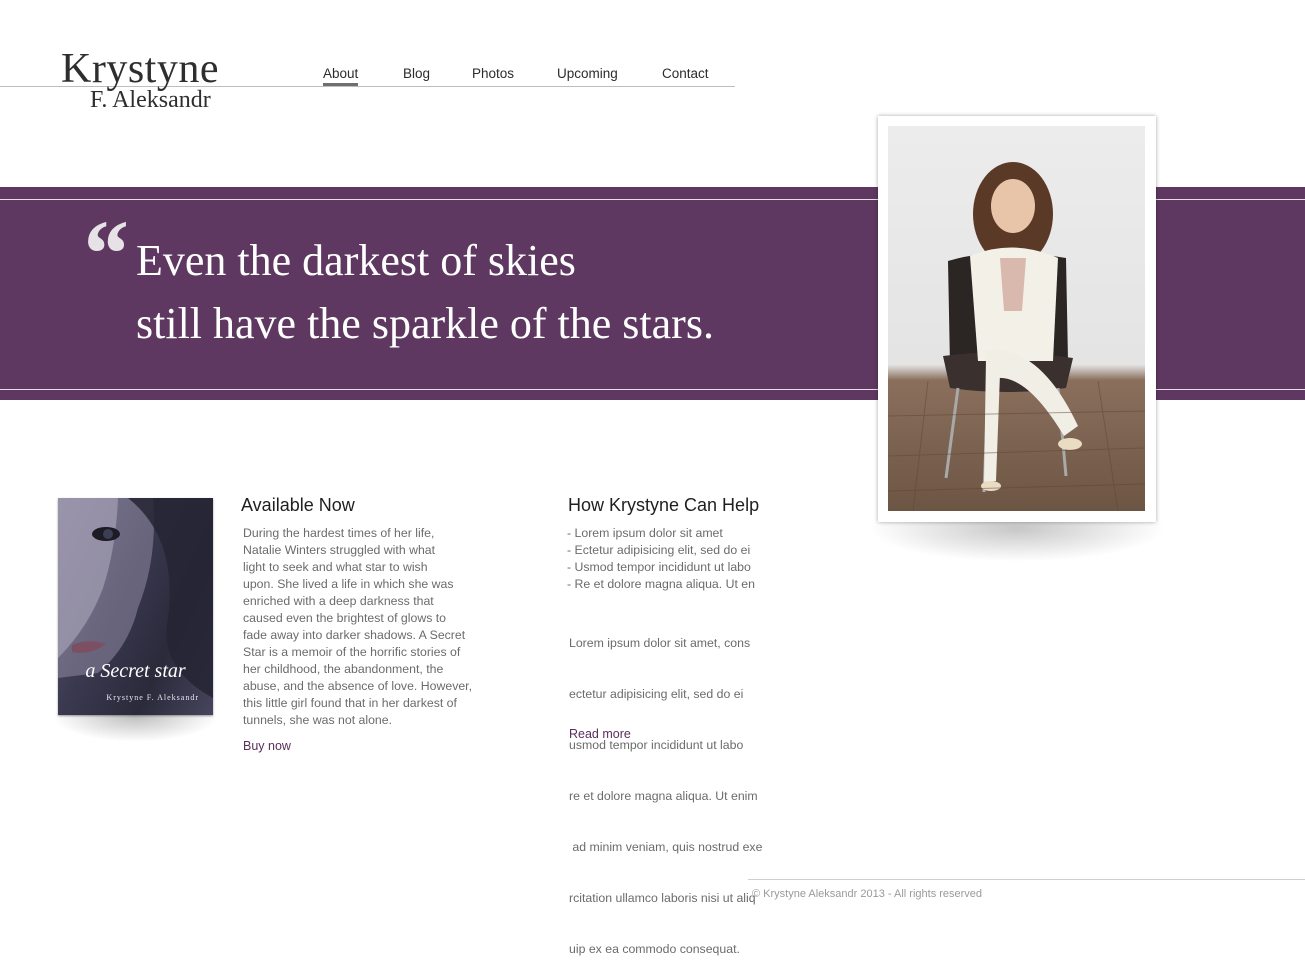  What do you see at coordinates (135, 727) in the screenshot?
I see `book-shadow` at bounding box center [135, 727].